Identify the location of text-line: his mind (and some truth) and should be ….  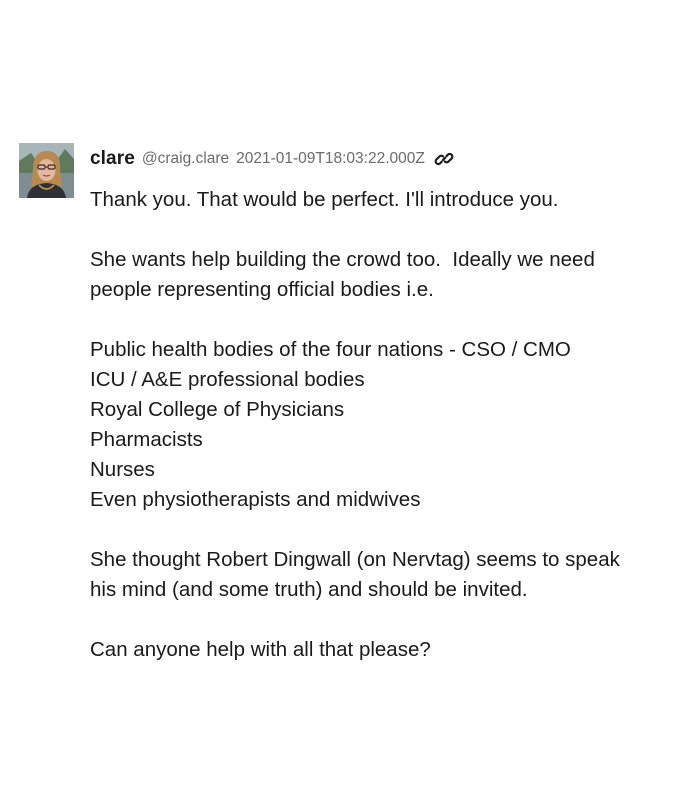
(309, 589).